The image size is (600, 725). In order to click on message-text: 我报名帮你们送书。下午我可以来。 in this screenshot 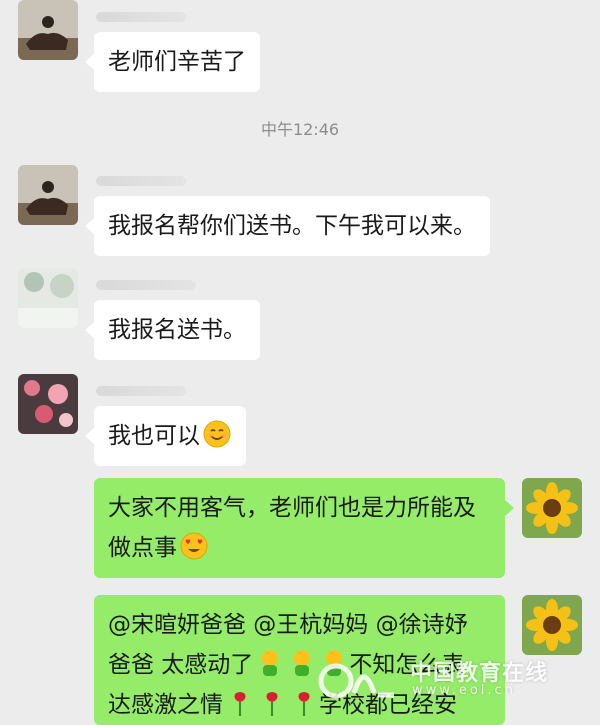, I will do `click(292, 226)`.